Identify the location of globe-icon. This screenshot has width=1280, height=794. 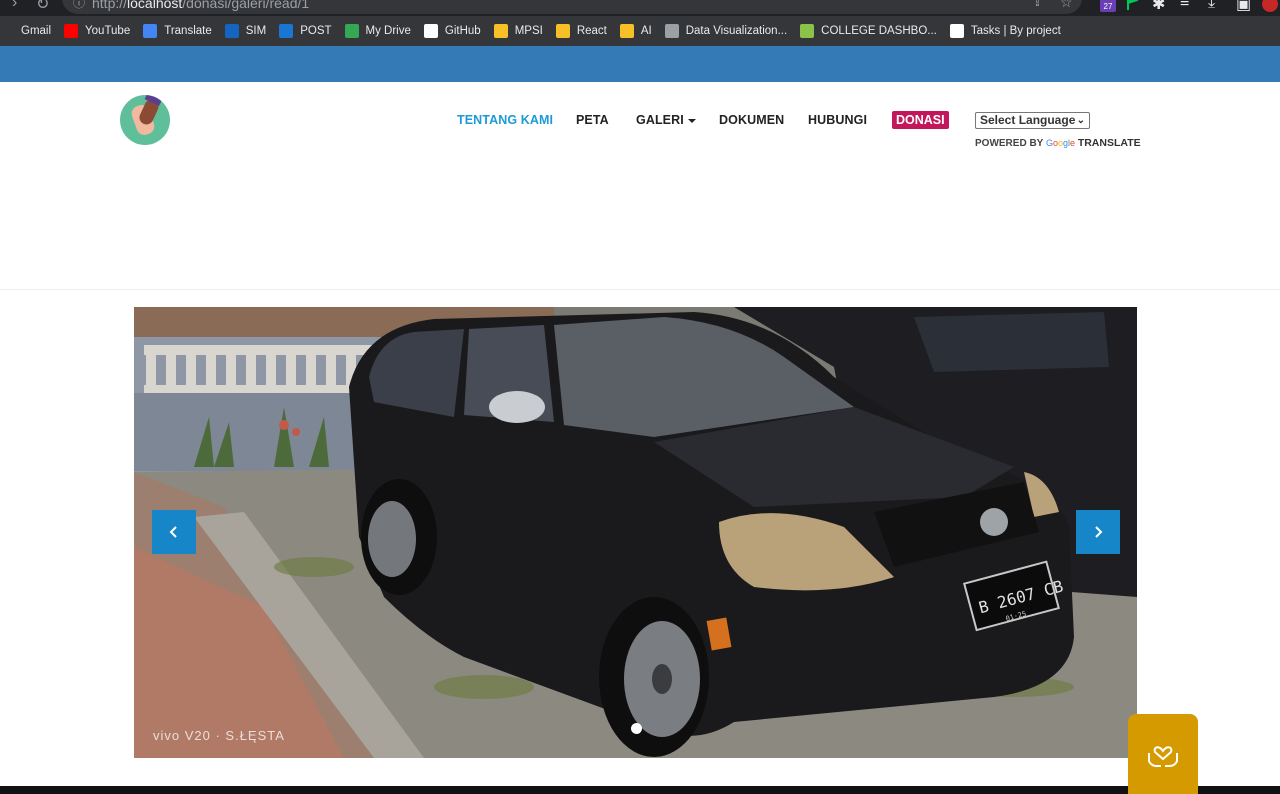
(671, 31).